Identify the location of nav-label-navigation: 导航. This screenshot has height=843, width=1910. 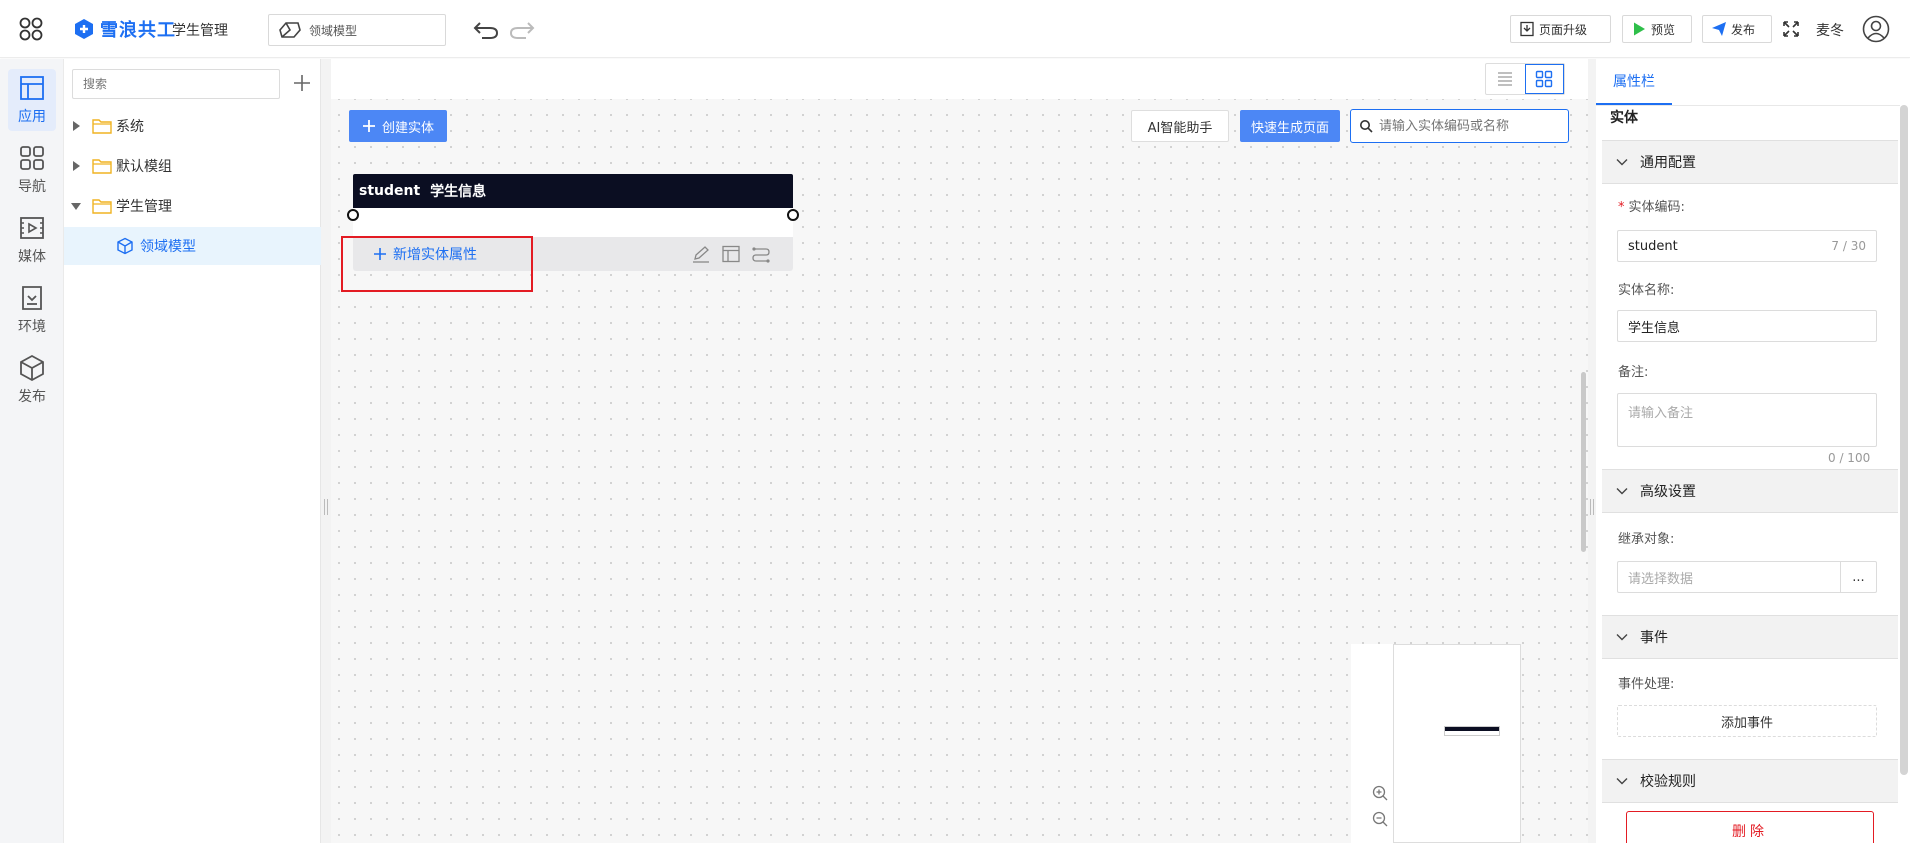
(32, 187).